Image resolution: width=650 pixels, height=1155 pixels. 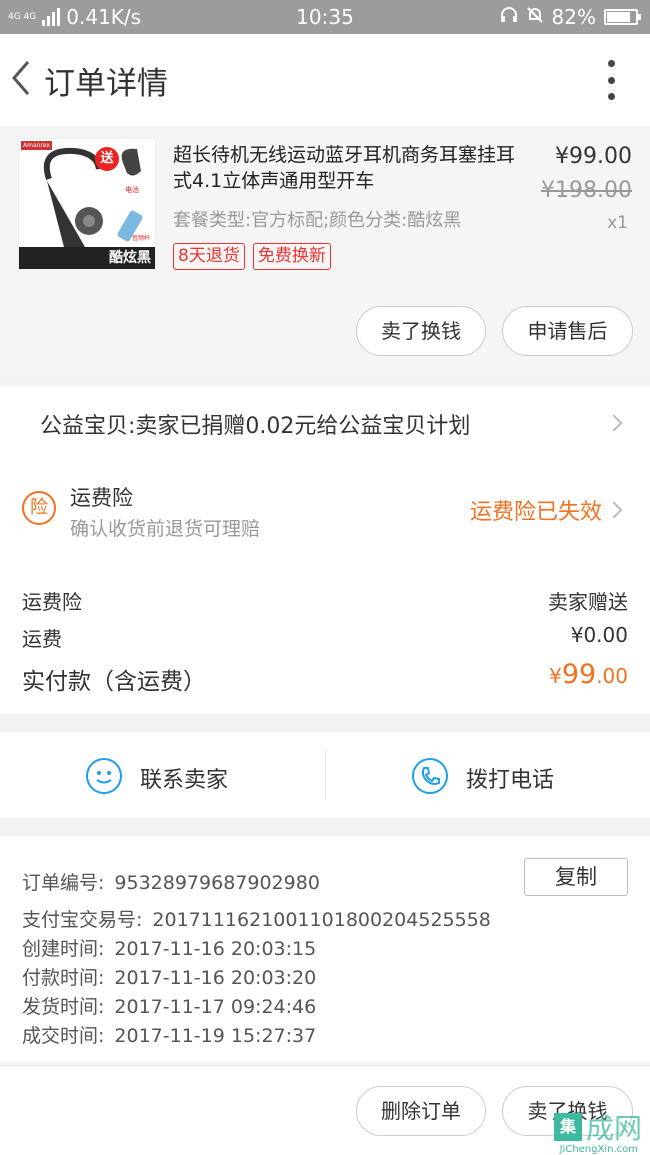 I want to click on insurance-row: 险 运费险 确认收货前退货可理赔 运费险已失效, so click(x=325, y=512).